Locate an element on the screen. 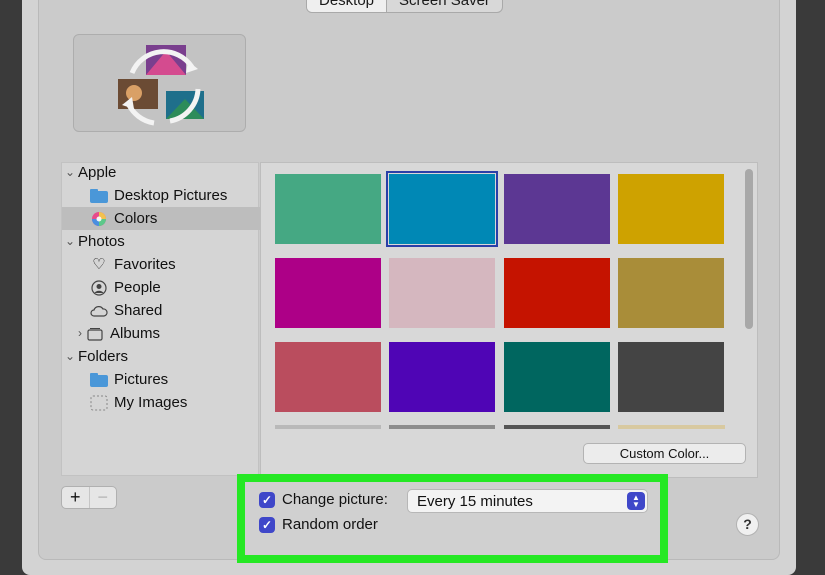 Image resolution: width=825 pixels, height=575 pixels. next-row-hint is located at coordinates (500, 427).